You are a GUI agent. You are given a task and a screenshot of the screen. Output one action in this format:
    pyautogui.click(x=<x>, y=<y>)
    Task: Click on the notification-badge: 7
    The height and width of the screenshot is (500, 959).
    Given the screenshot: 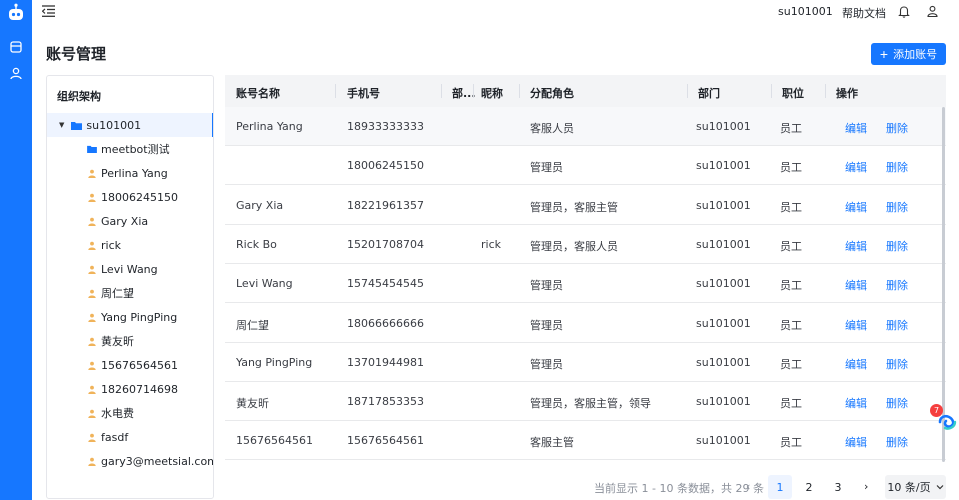 What is the action you would take?
    pyautogui.click(x=936, y=410)
    